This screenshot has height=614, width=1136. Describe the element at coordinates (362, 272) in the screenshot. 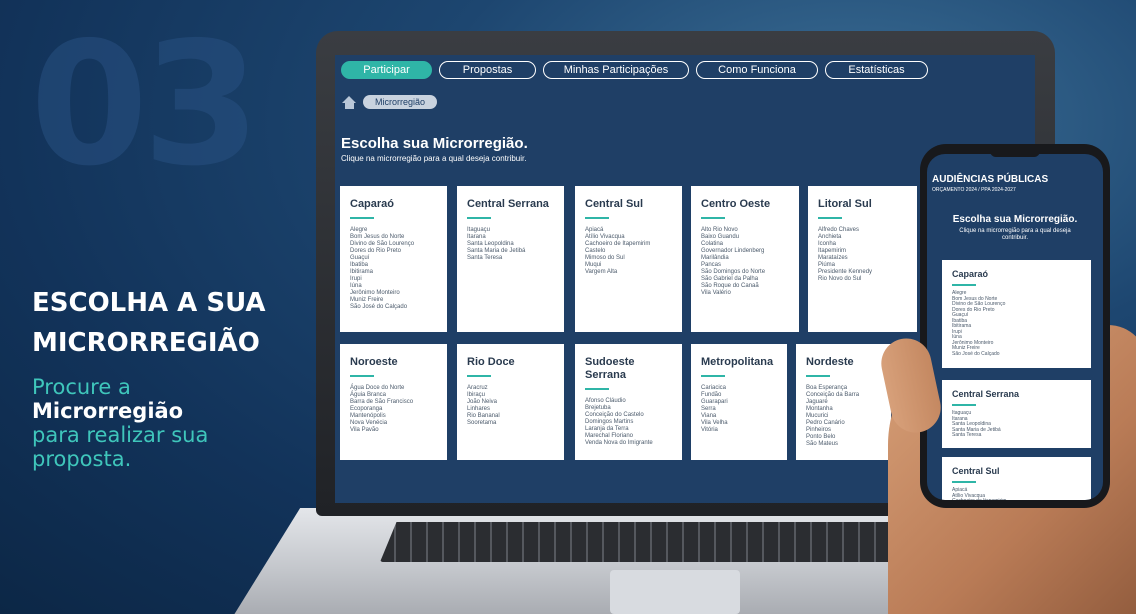

I see `city-item: Ibitirama` at that location.